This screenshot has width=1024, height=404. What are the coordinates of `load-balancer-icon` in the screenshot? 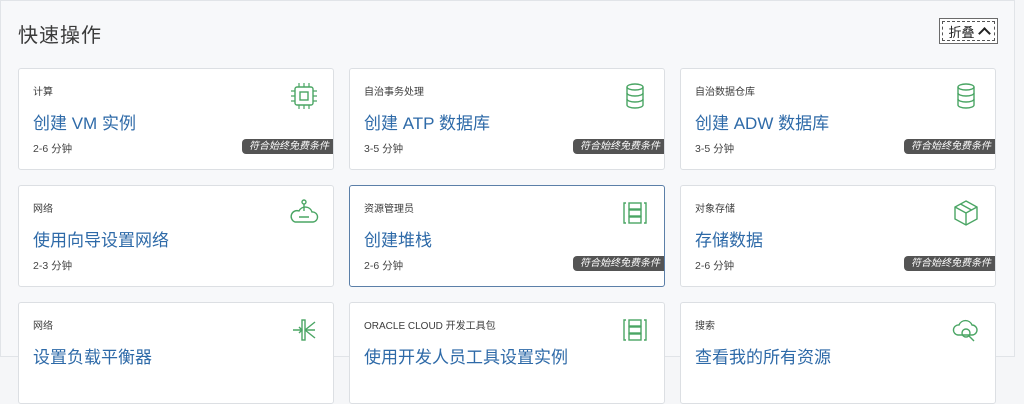 It's located at (304, 330).